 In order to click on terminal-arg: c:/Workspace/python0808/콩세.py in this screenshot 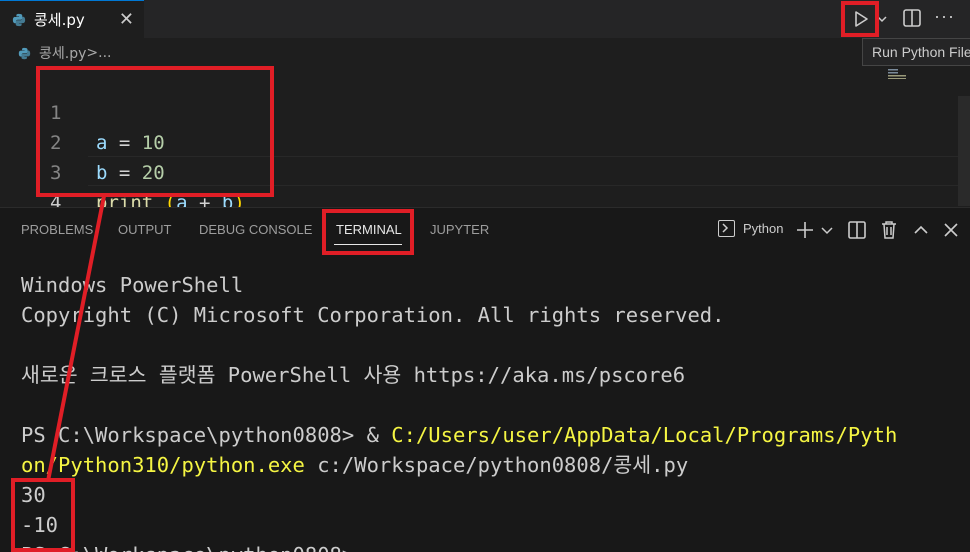, I will do `click(496, 465)`.